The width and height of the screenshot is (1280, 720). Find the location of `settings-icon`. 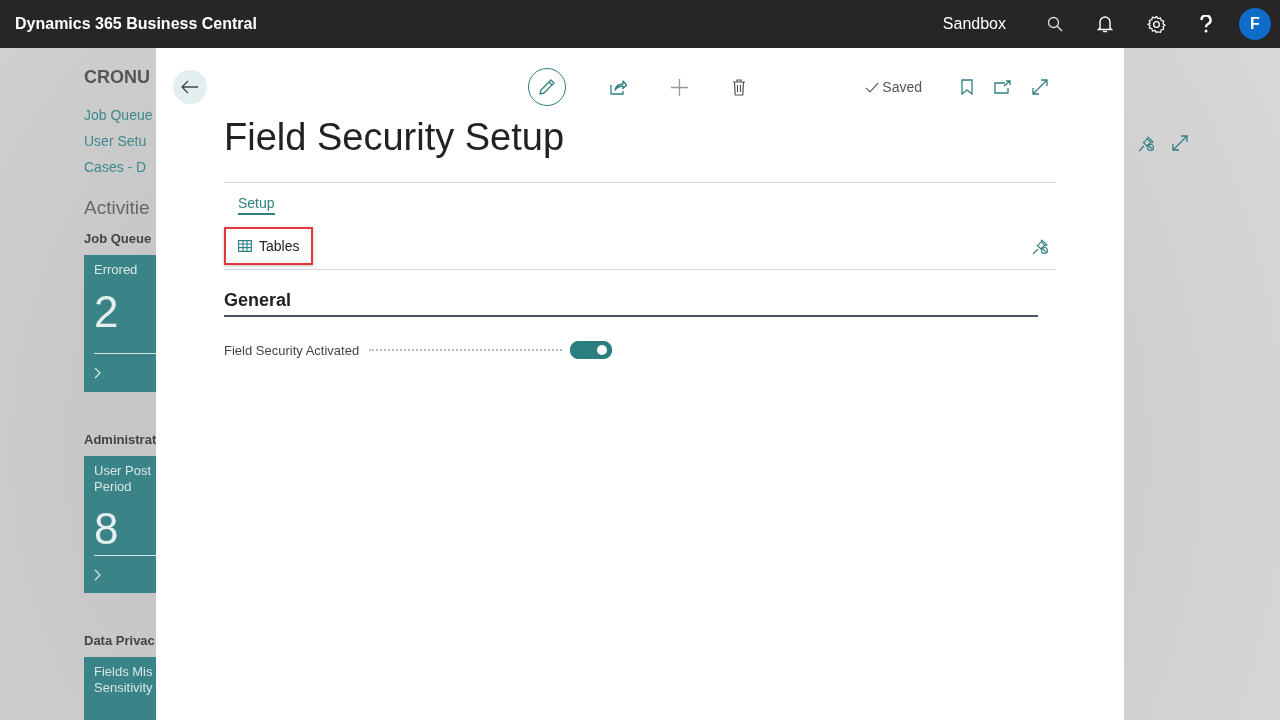

settings-icon is located at coordinates (1156, 24).